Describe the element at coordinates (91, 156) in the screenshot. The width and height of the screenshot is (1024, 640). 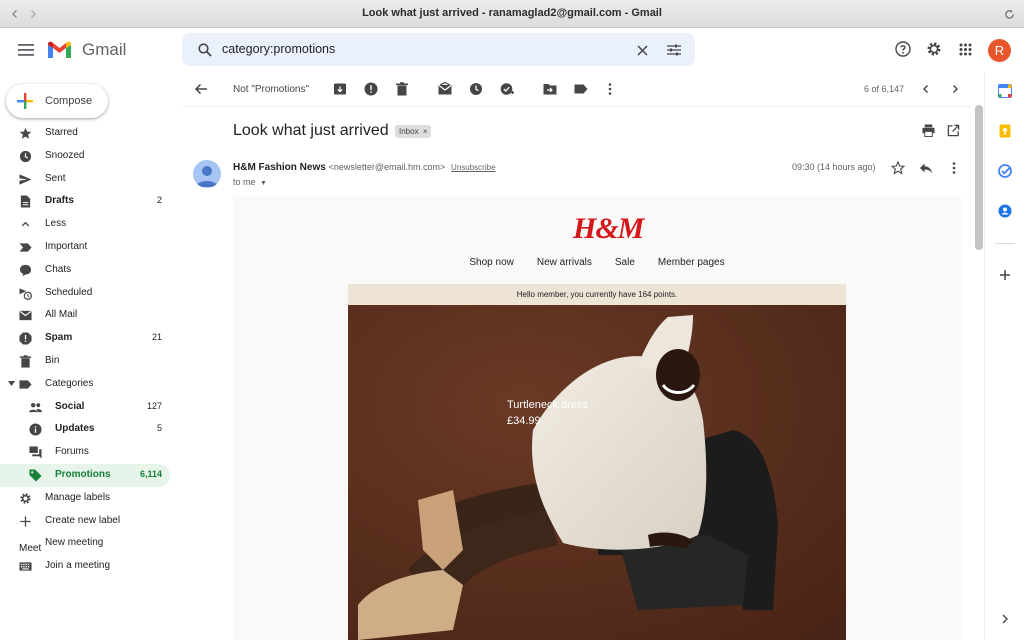
I see `sidebar-item-snoozed: Snoozed` at that location.